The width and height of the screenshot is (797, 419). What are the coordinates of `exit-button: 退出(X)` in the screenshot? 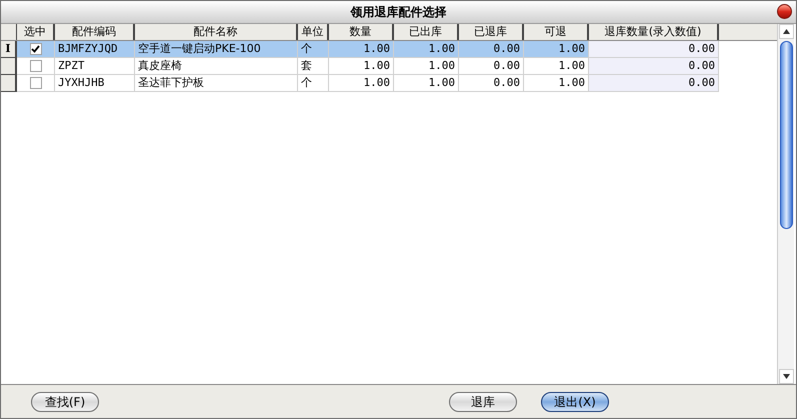 It's located at (575, 402).